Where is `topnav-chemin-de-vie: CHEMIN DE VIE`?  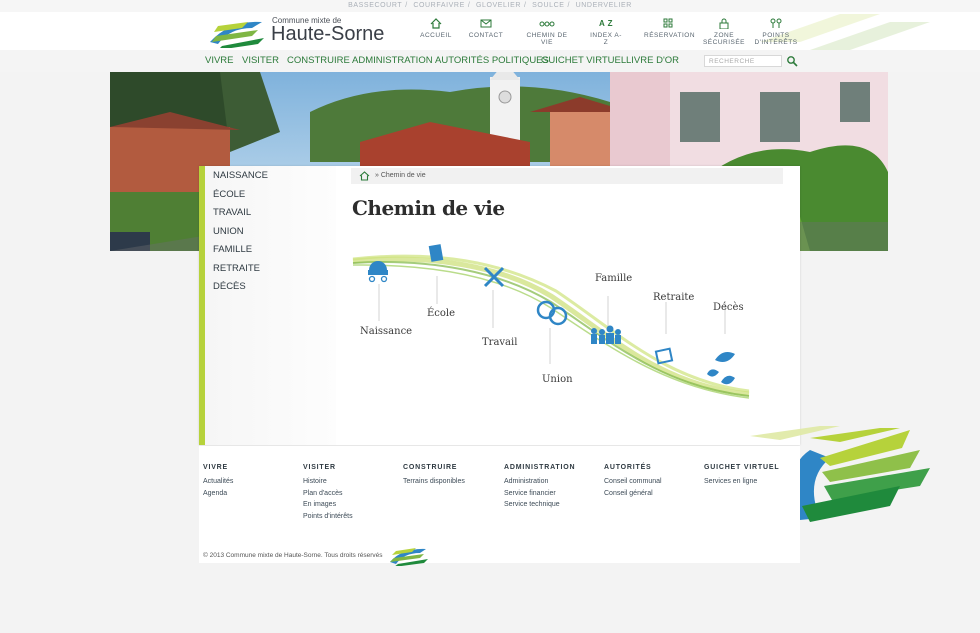
topnav-chemin-de-vie: CHEMIN DE VIE is located at coordinates (547, 32).